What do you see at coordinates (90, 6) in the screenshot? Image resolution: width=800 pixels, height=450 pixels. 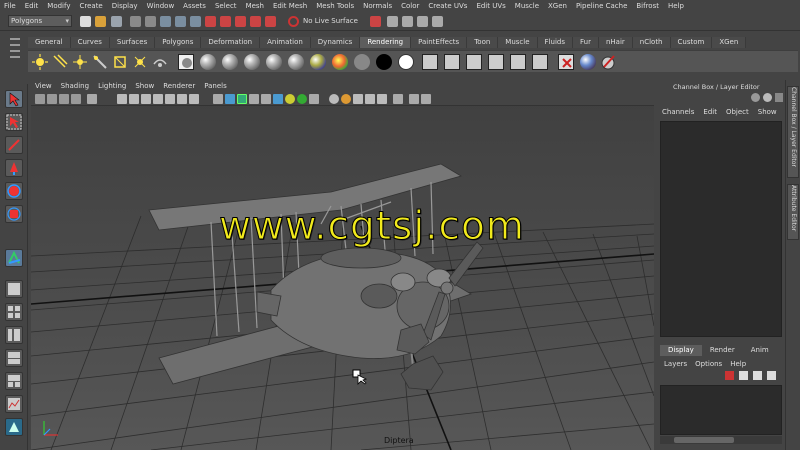 I see `menu-create: Create` at bounding box center [90, 6].